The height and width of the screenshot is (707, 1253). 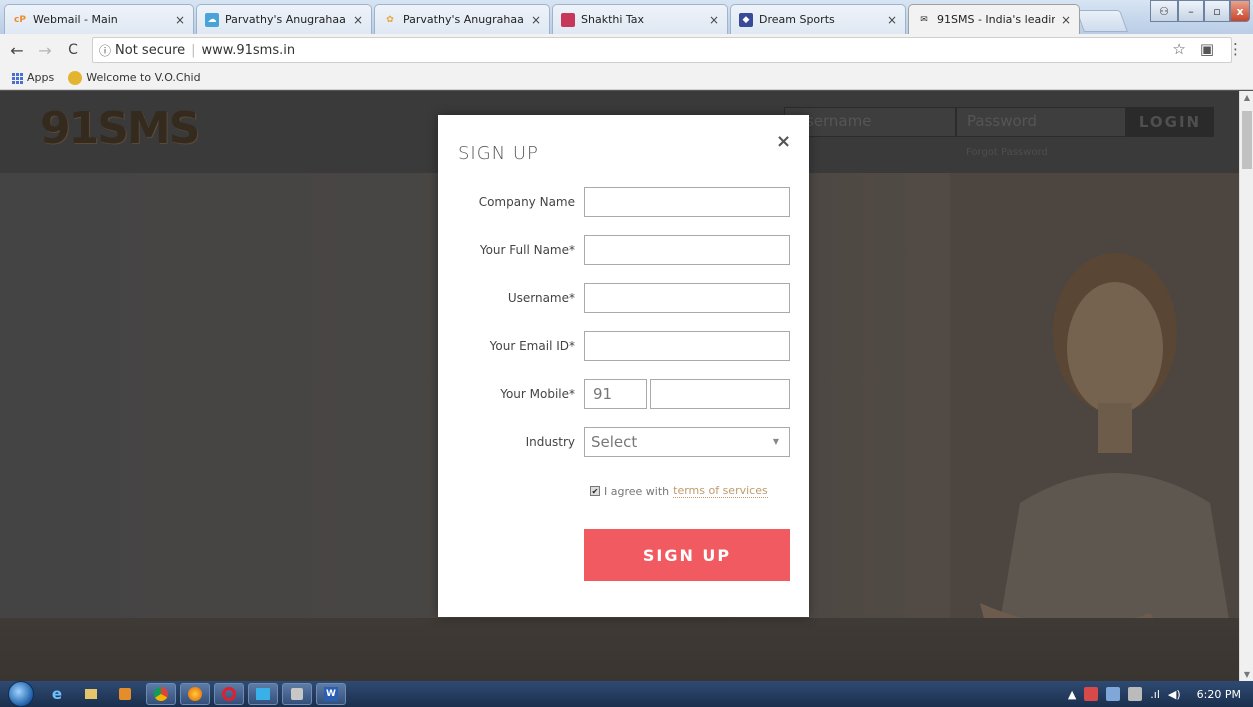 I want to click on window-close-button: x, so click(x=1240, y=11).